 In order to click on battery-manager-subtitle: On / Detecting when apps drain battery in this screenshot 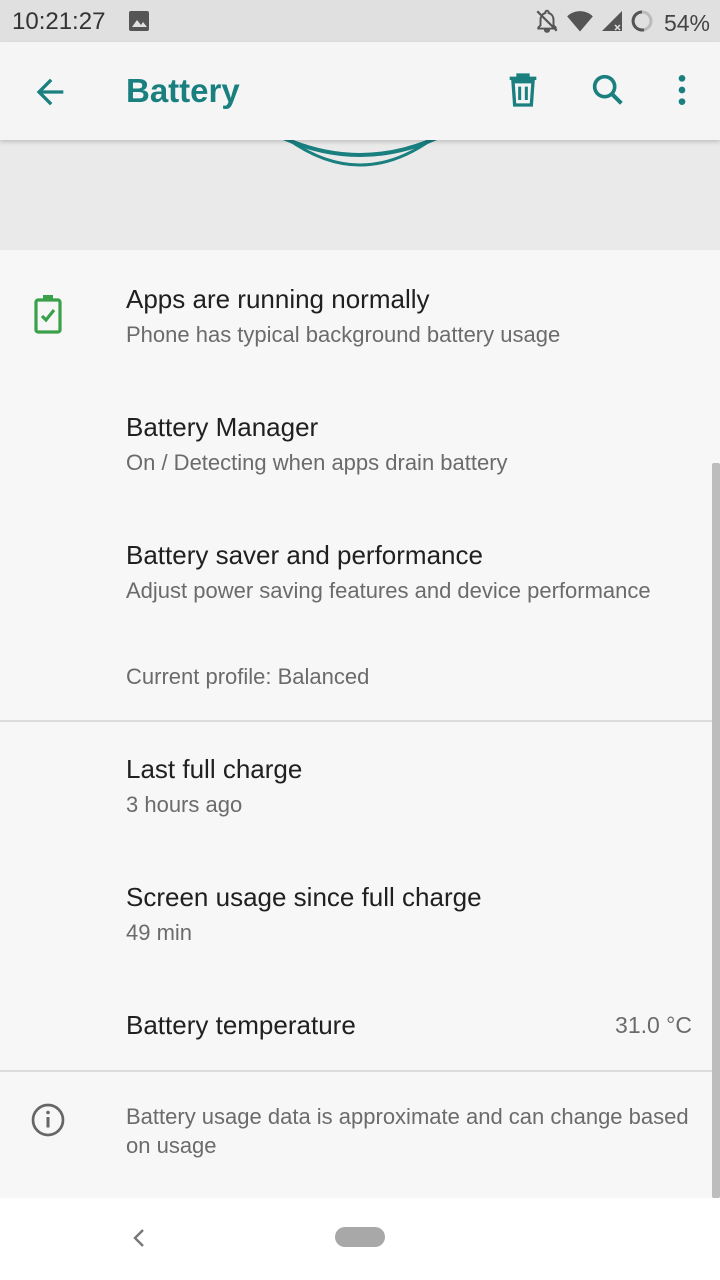, I will do `click(317, 462)`.